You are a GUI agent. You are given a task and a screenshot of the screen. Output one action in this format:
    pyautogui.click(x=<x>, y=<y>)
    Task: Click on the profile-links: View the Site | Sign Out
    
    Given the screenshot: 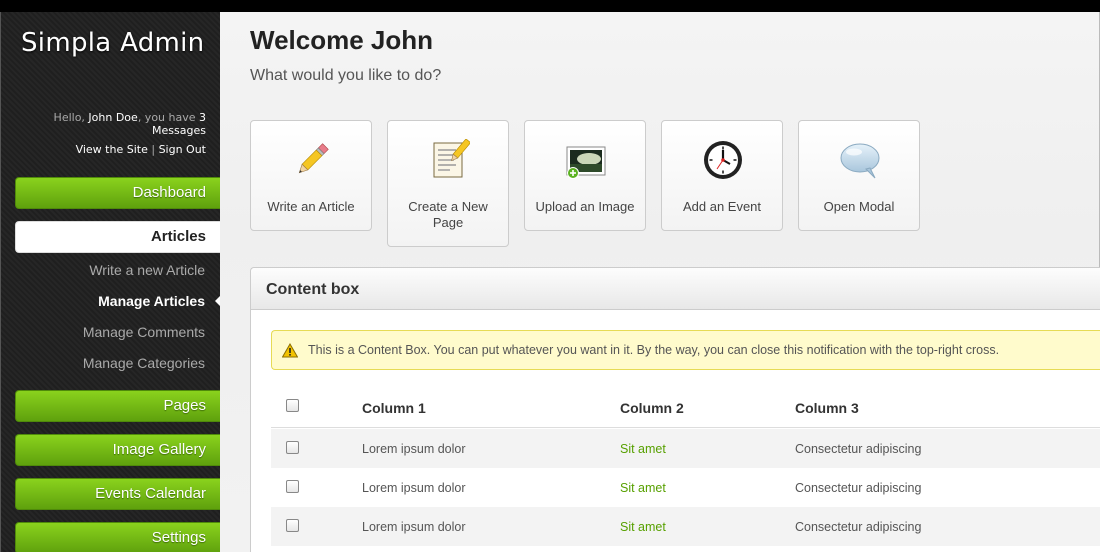 What is the action you would take?
    pyautogui.click(x=141, y=149)
    